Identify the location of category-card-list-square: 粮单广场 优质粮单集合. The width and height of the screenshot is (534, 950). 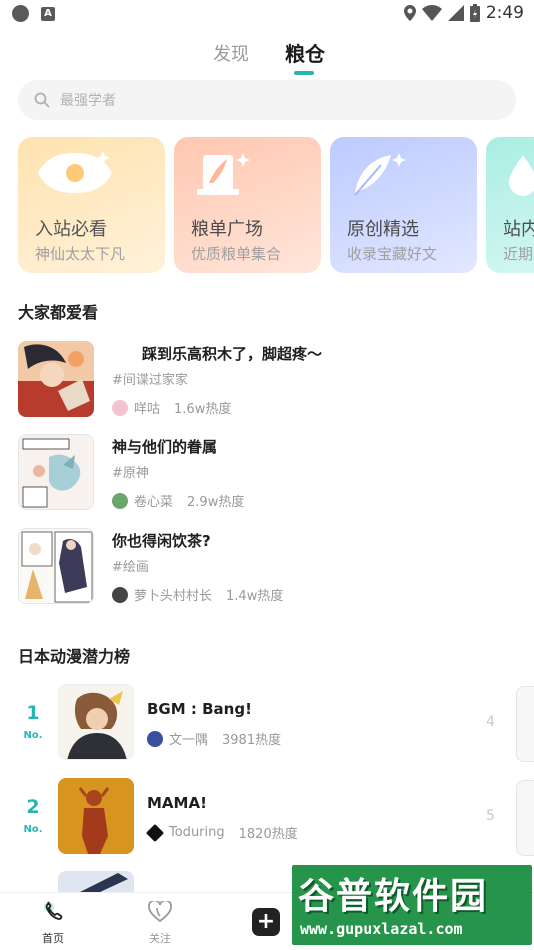
(247, 205).